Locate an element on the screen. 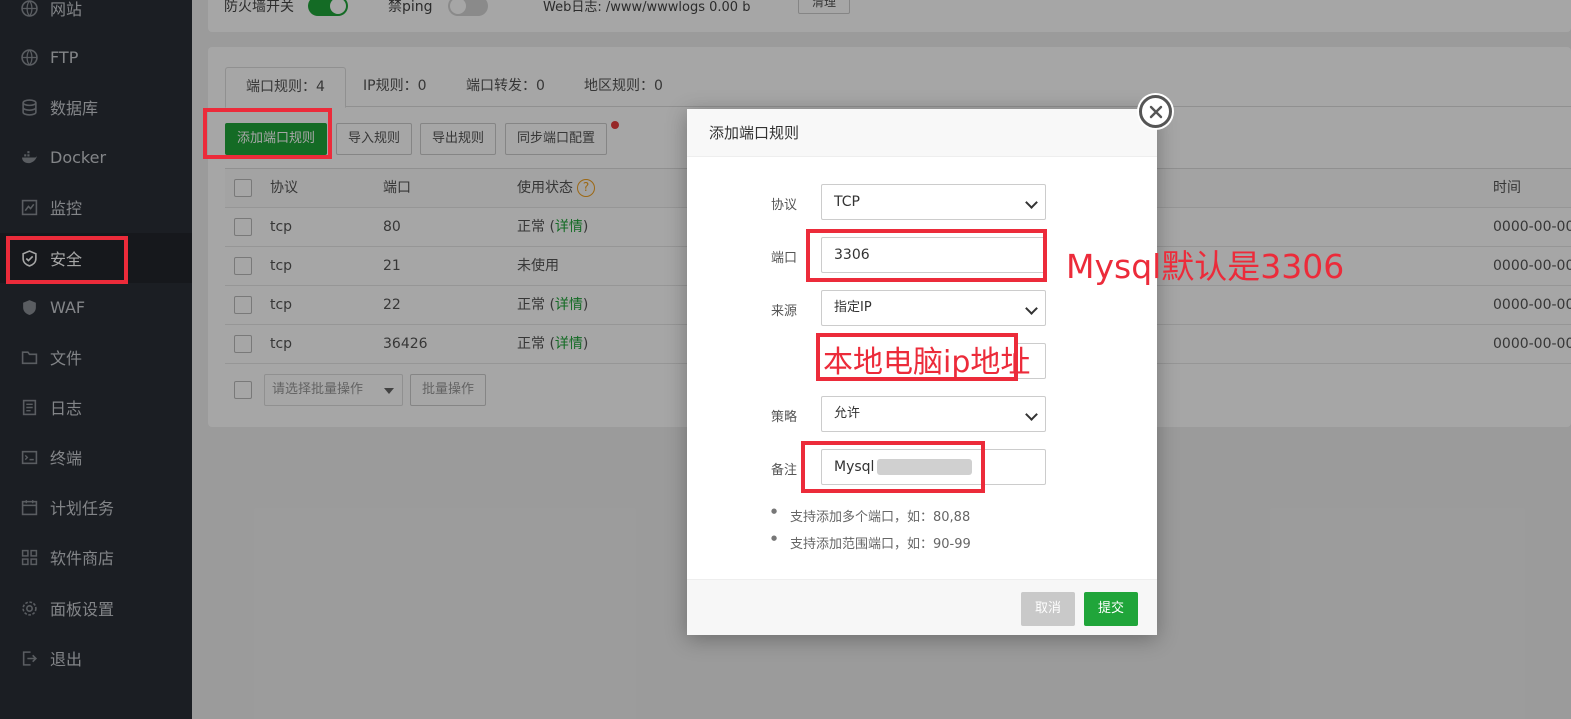  dialog-footer: 取消 提交 is located at coordinates (922, 607).